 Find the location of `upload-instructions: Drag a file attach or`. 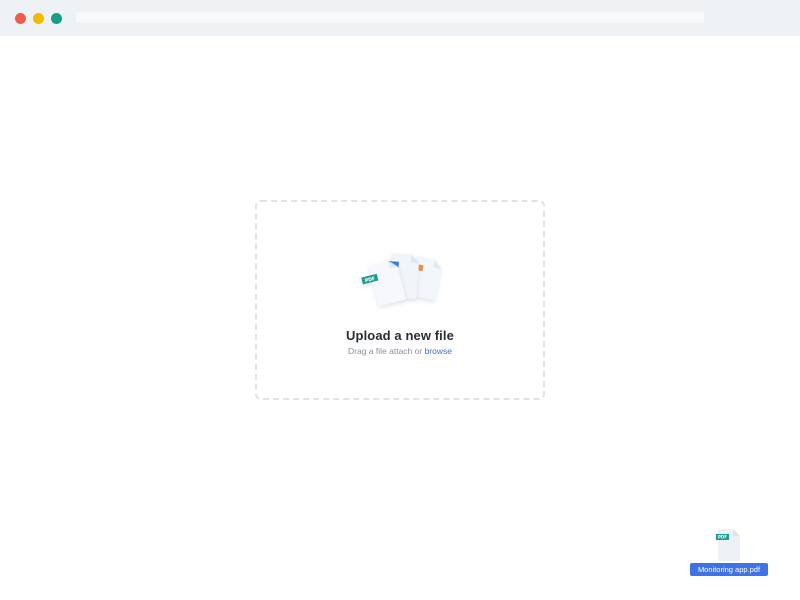

upload-instructions: Drag a file attach or is located at coordinates (386, 351).